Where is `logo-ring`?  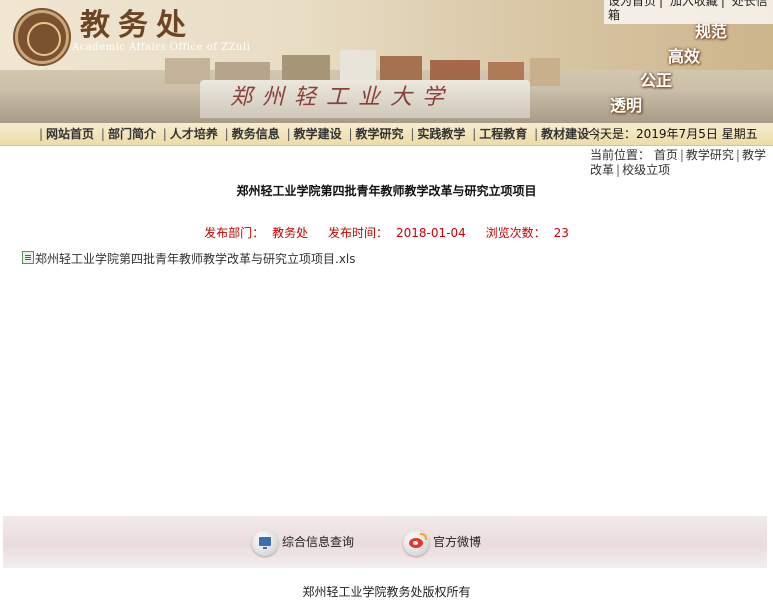 logo-ring is located at coordinates (44, 39).